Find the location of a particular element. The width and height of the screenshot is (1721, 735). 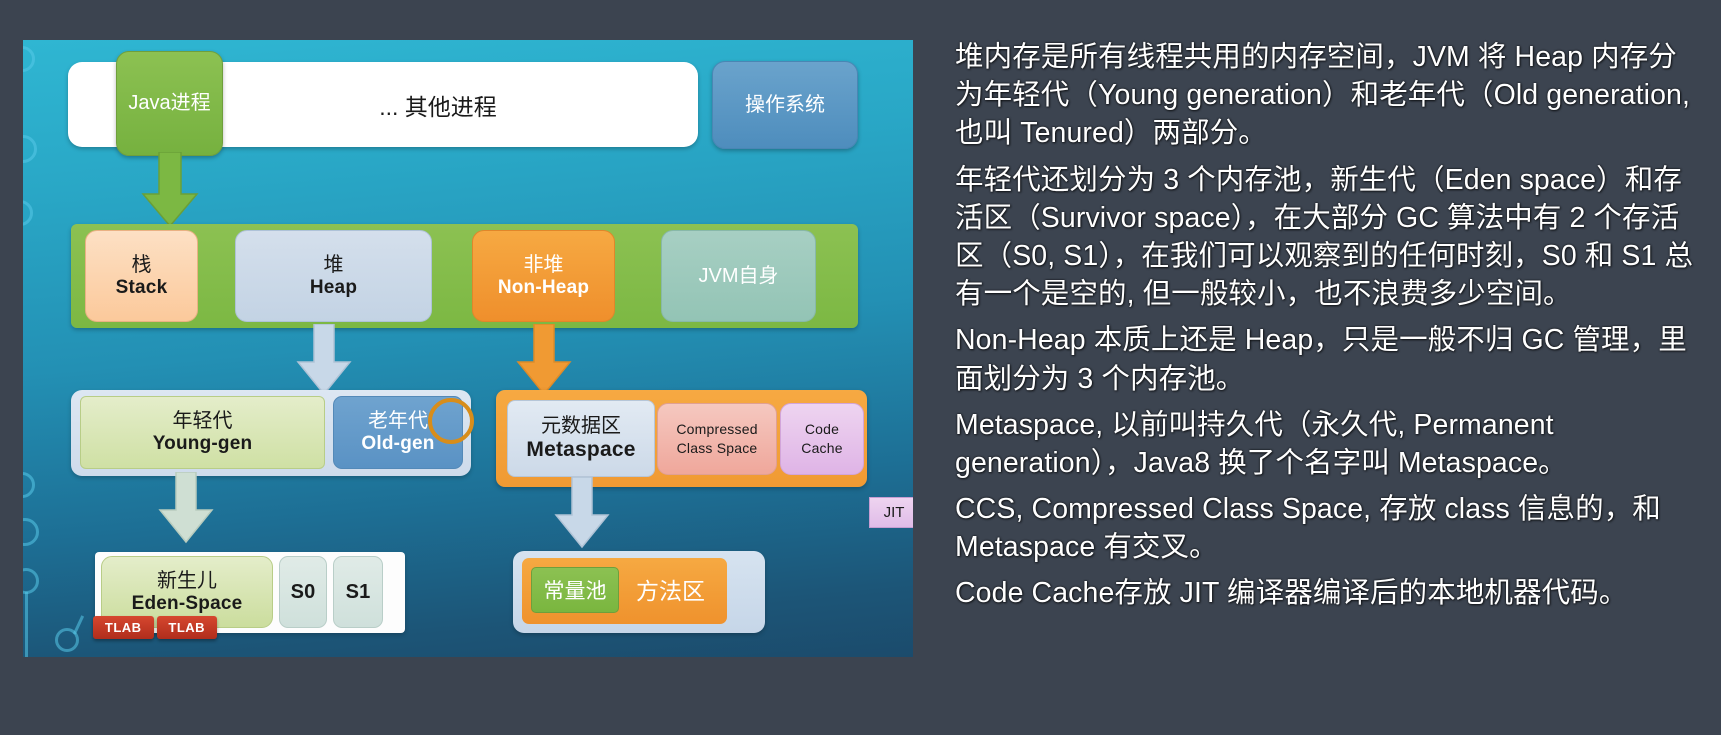

compressed-class-space-box: Compressed Class Space is located at coordinates (717, 439).